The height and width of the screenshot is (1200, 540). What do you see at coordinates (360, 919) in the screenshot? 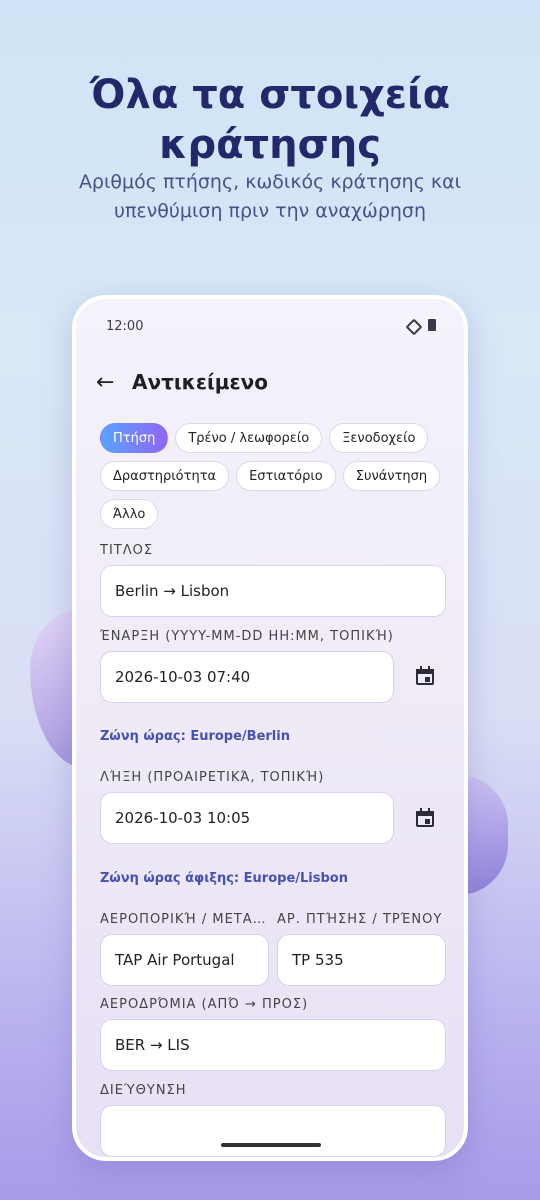
I see `flight-number-label: ΑΡ. ΠΤΉΣΗΣ / ΤΡΈΝΟΥ` at bounding box center [360, 919].